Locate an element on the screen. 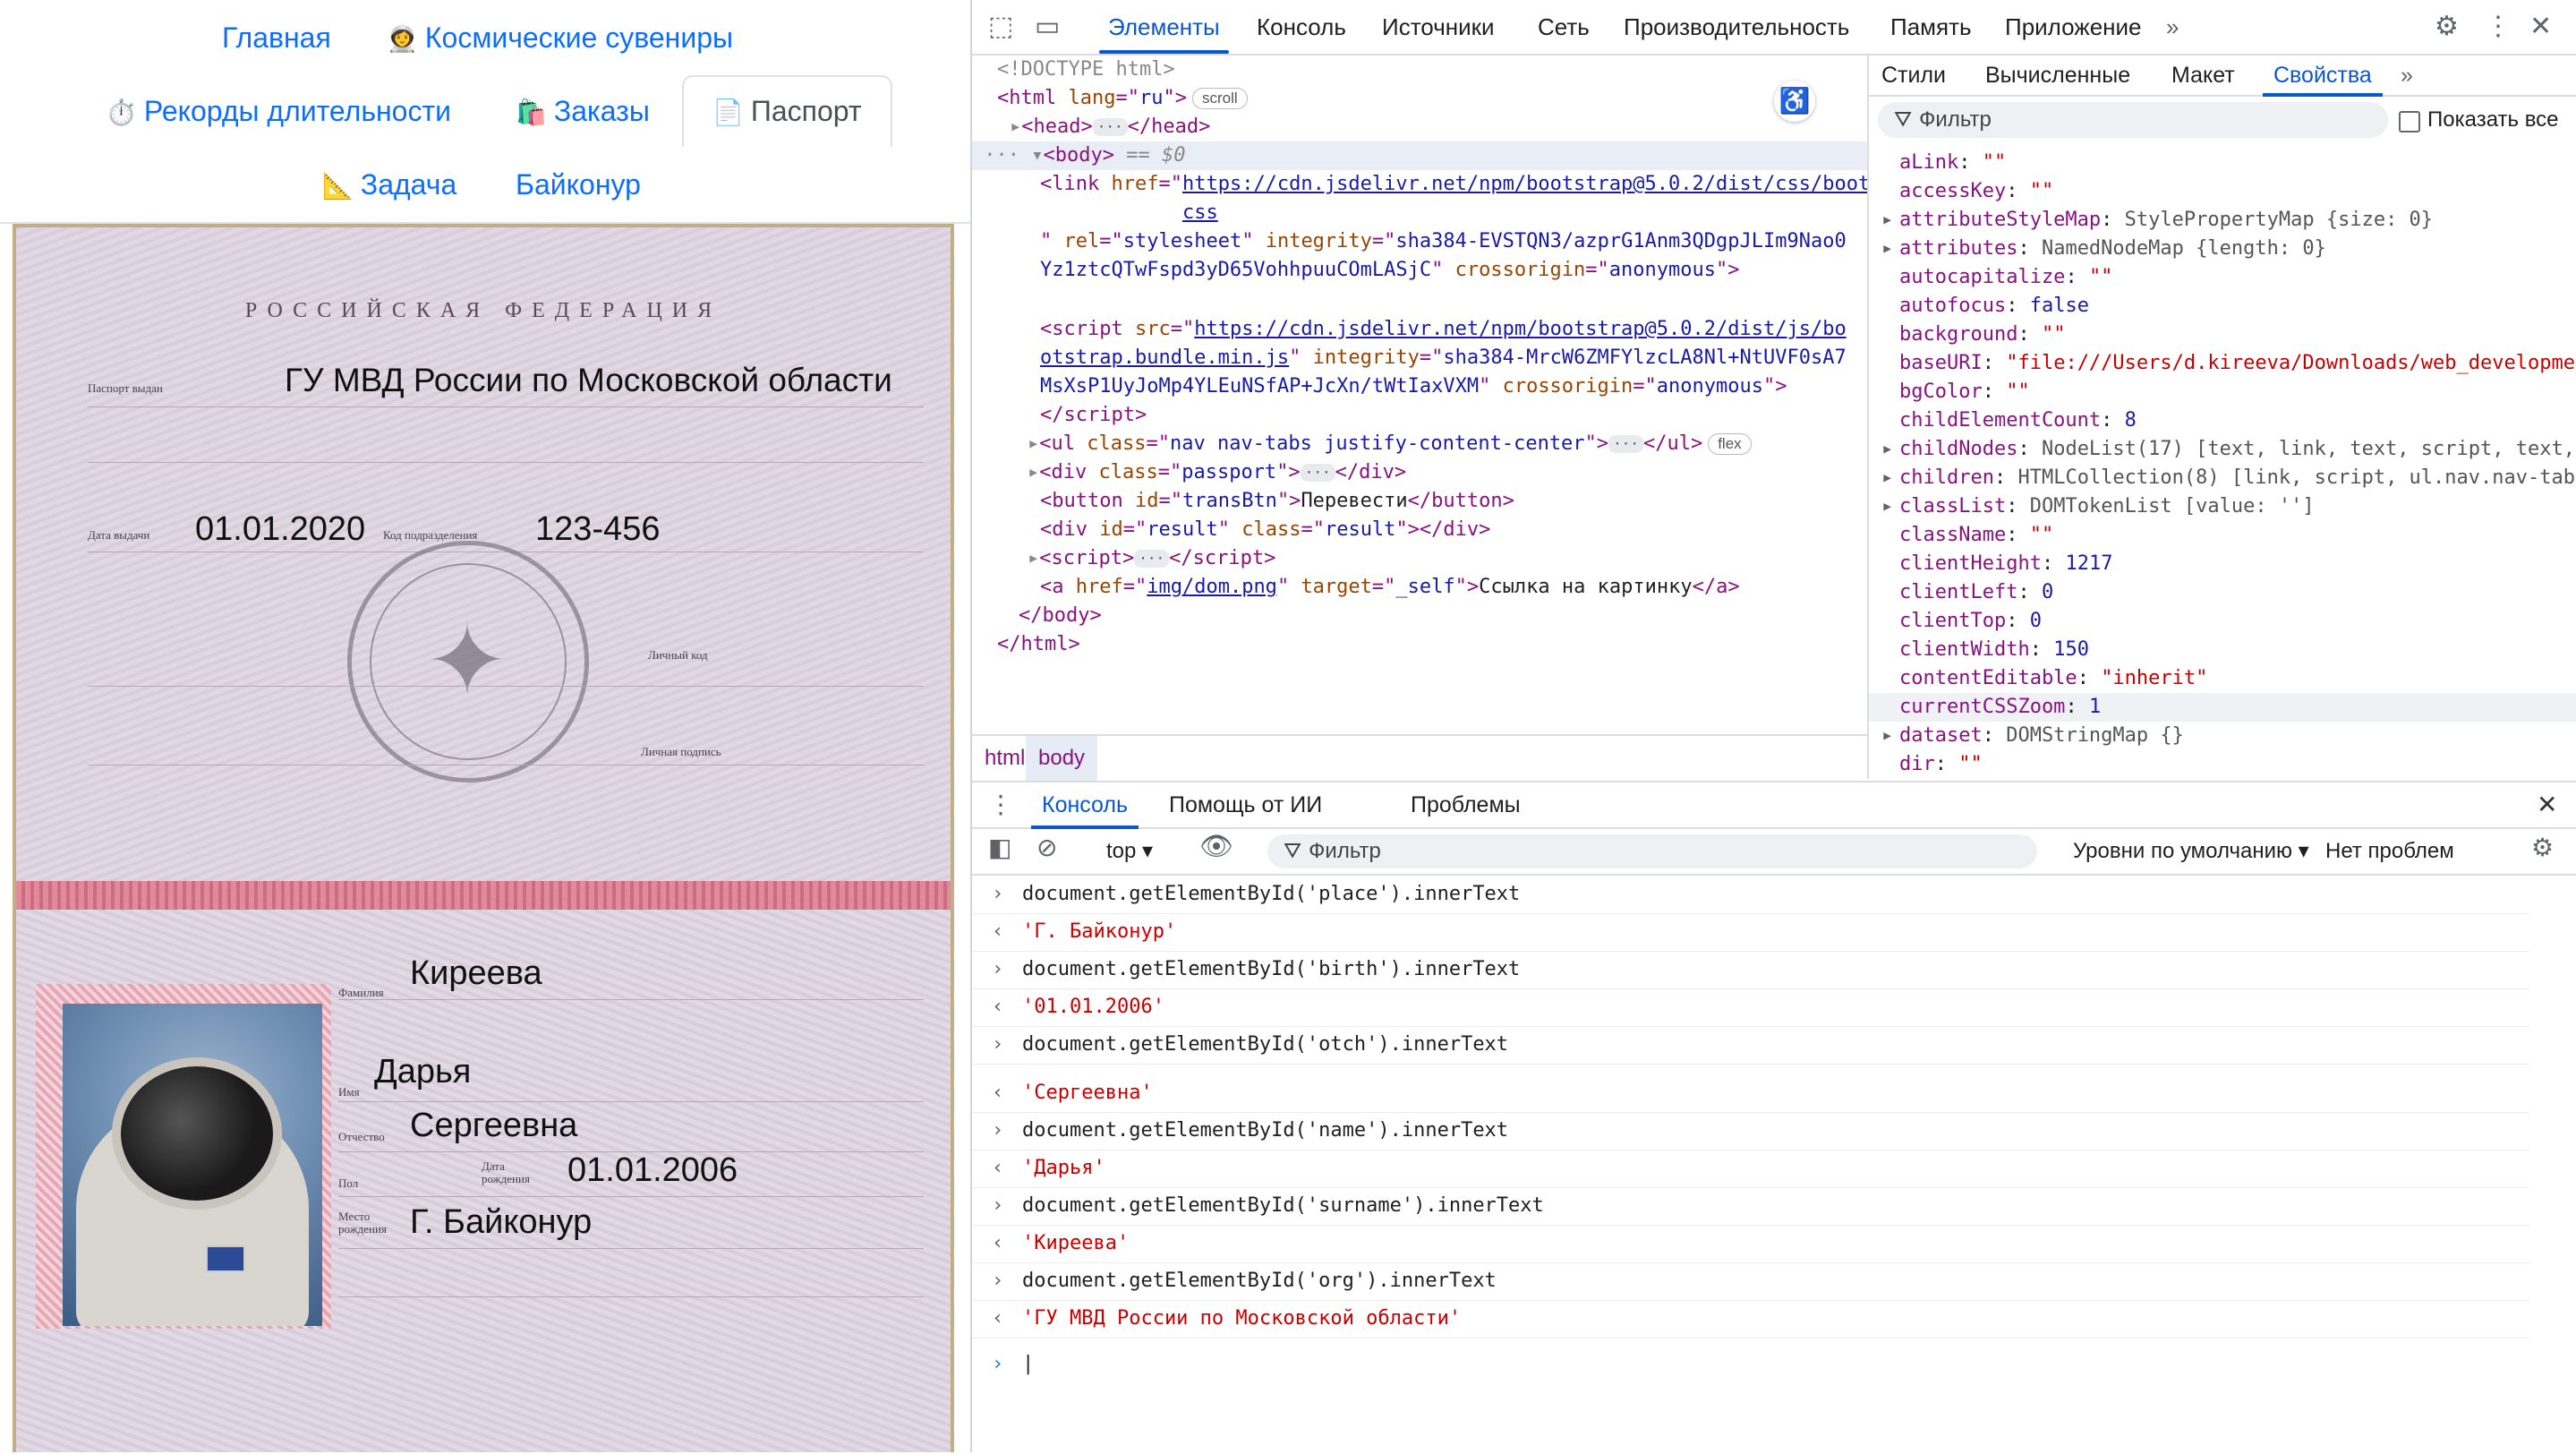  console-output-row: ‹ 'ГУ МВД России по Московской области' is located at coordinates (1750, 1319).